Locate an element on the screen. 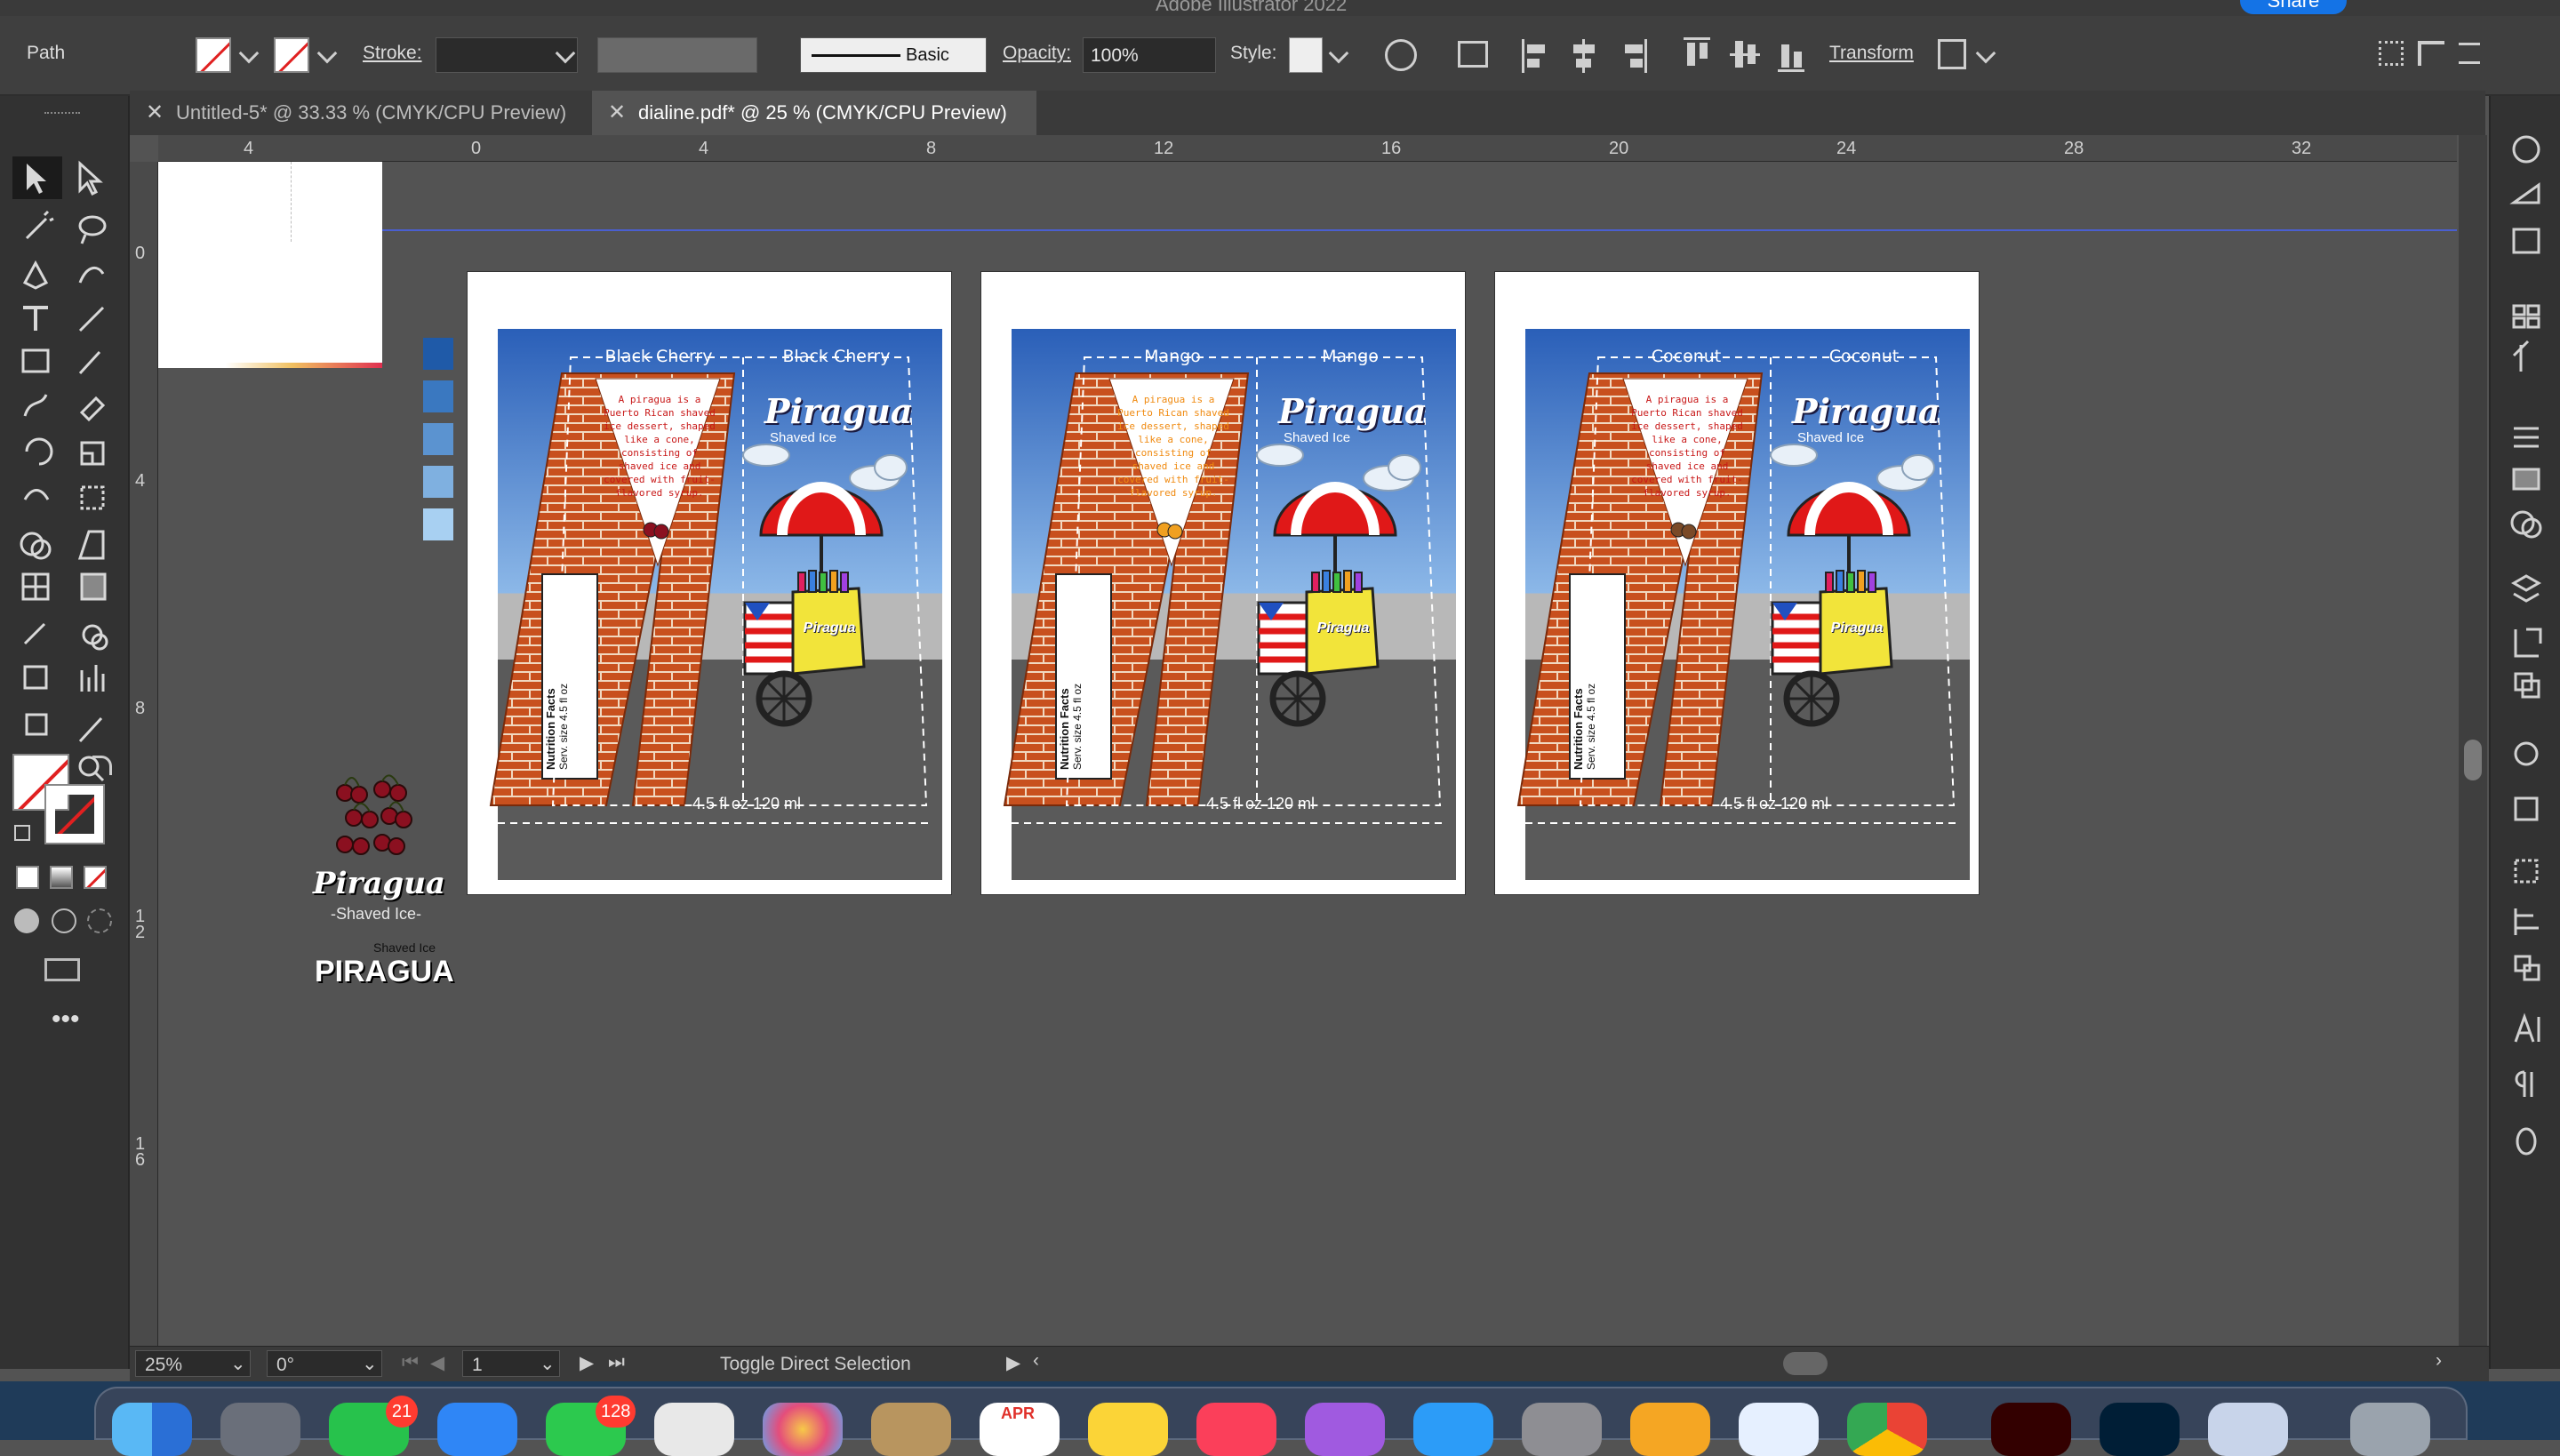 The height and width of the screenshot is (1456, 2560). logo-script: Piragua is located at coordinates (379, 883).